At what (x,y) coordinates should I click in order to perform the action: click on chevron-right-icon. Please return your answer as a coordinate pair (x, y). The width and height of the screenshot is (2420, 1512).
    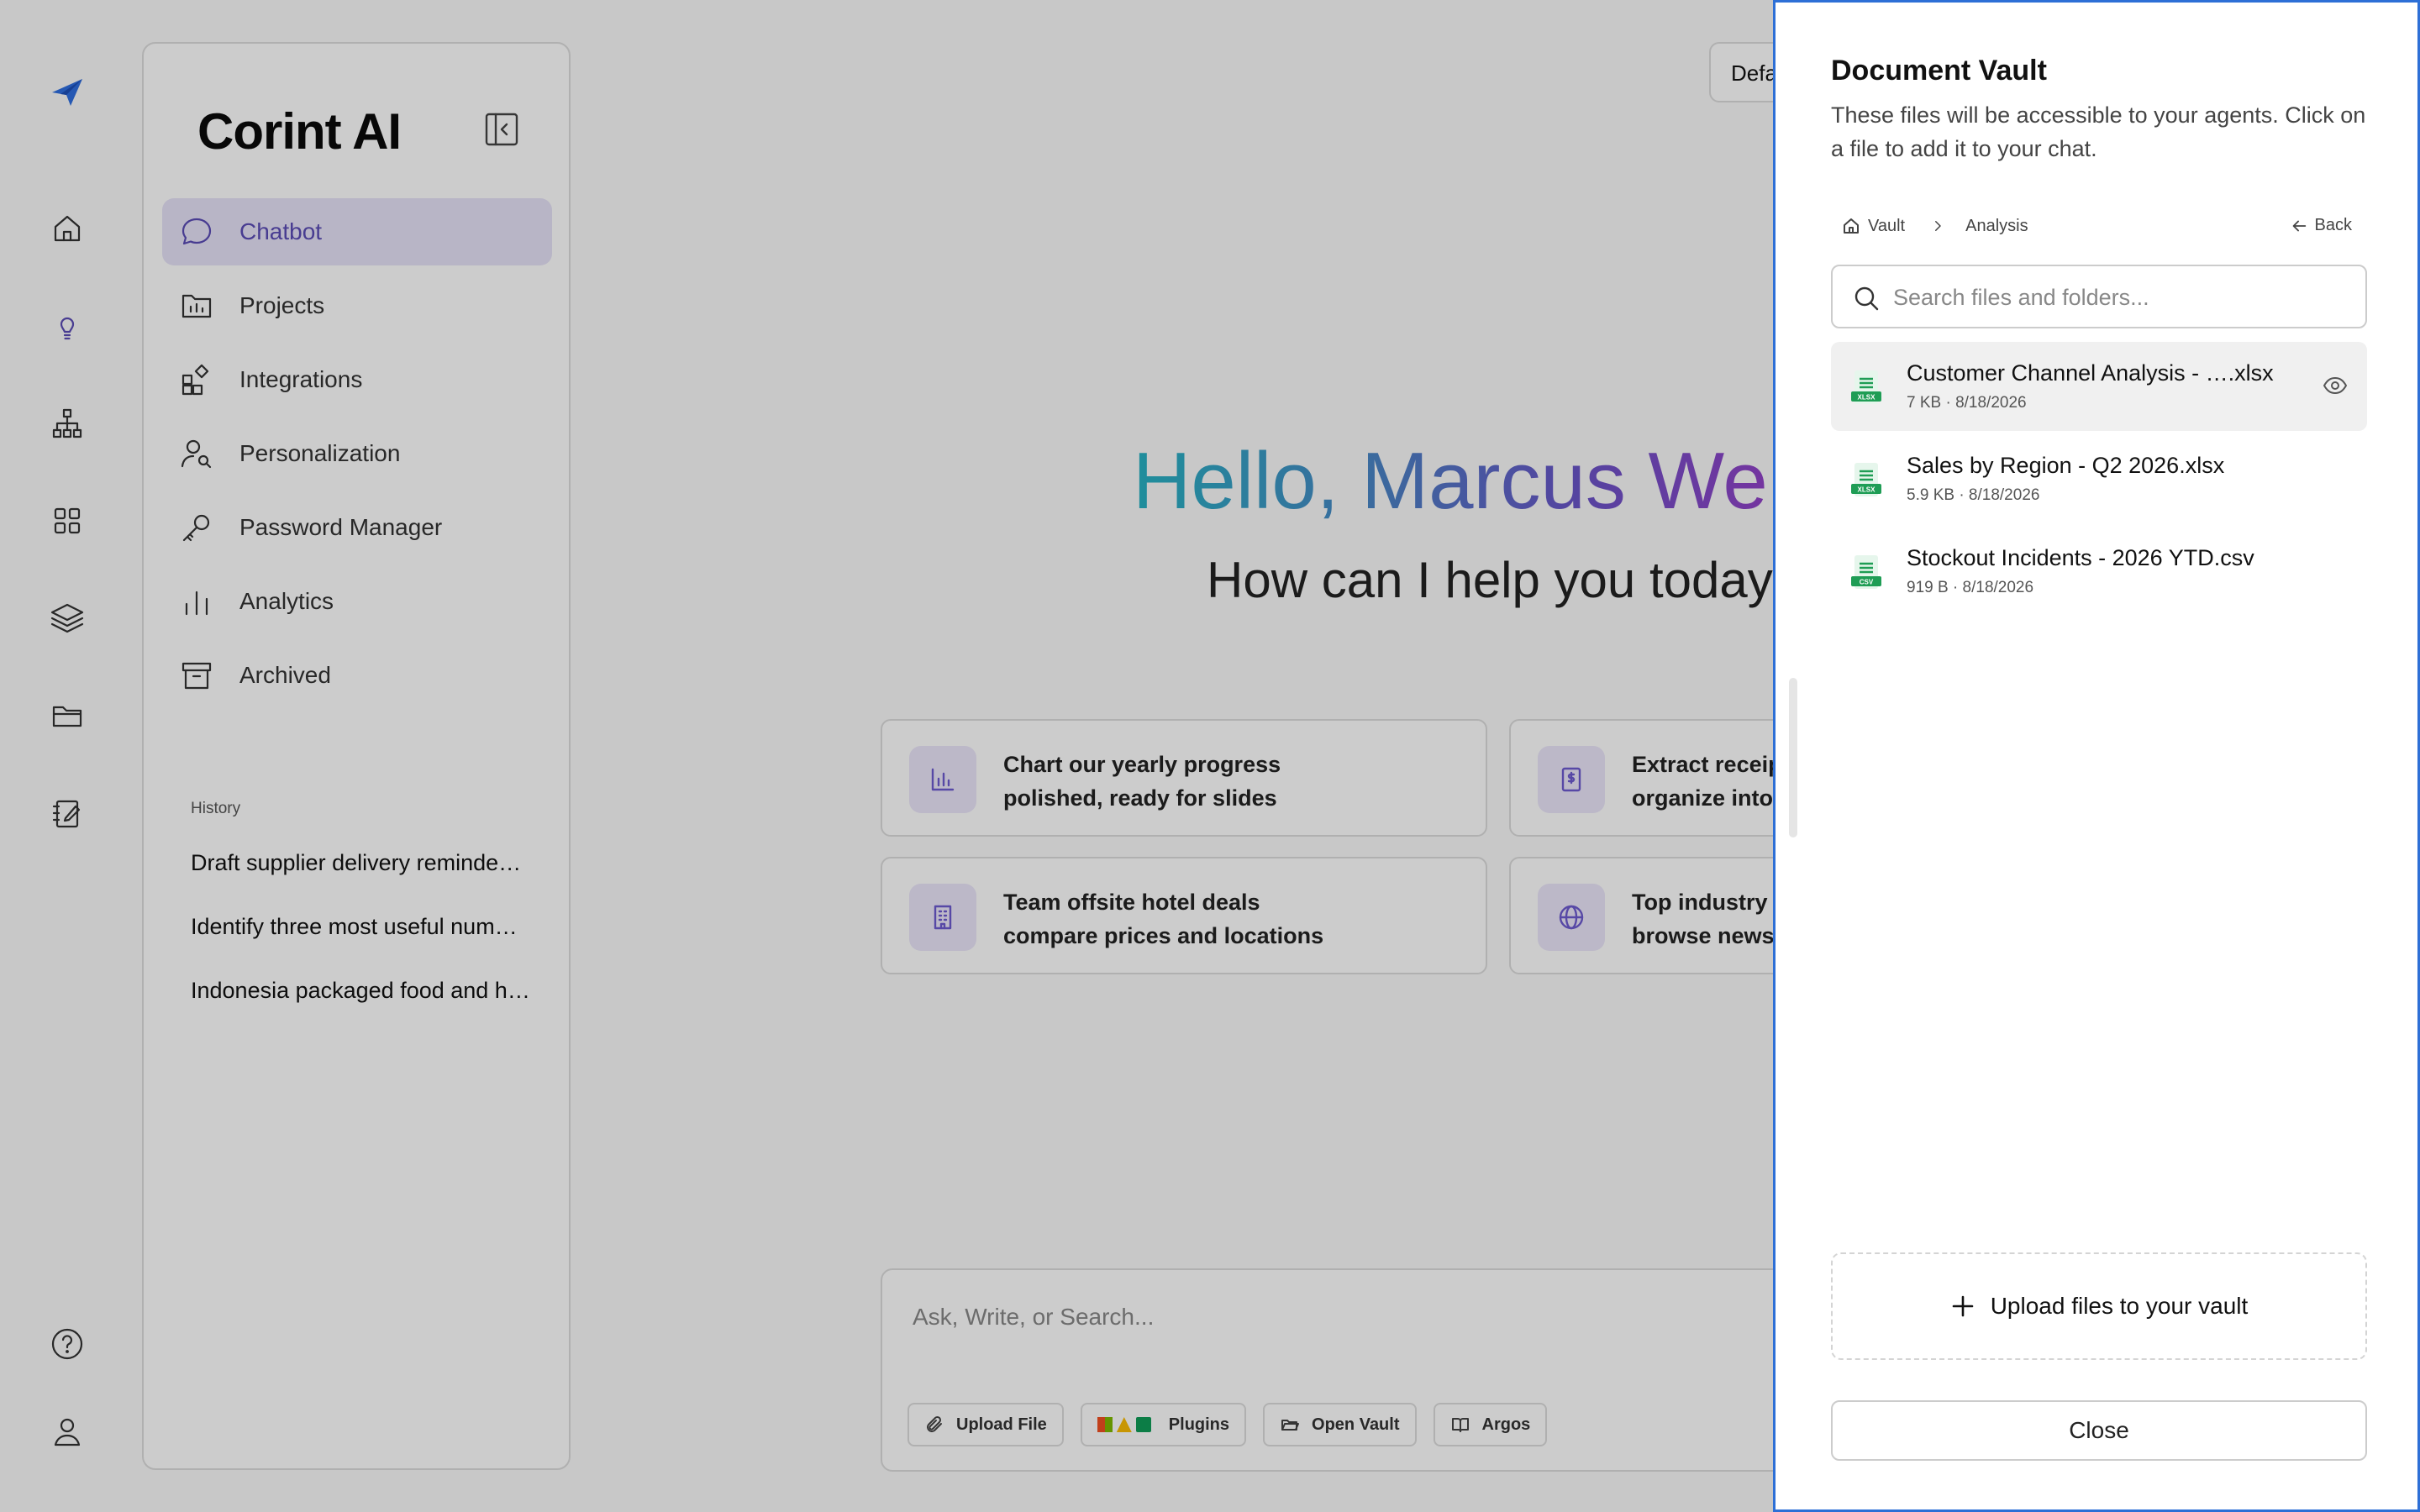
    Looking at the image, I should click on (1938, 226).